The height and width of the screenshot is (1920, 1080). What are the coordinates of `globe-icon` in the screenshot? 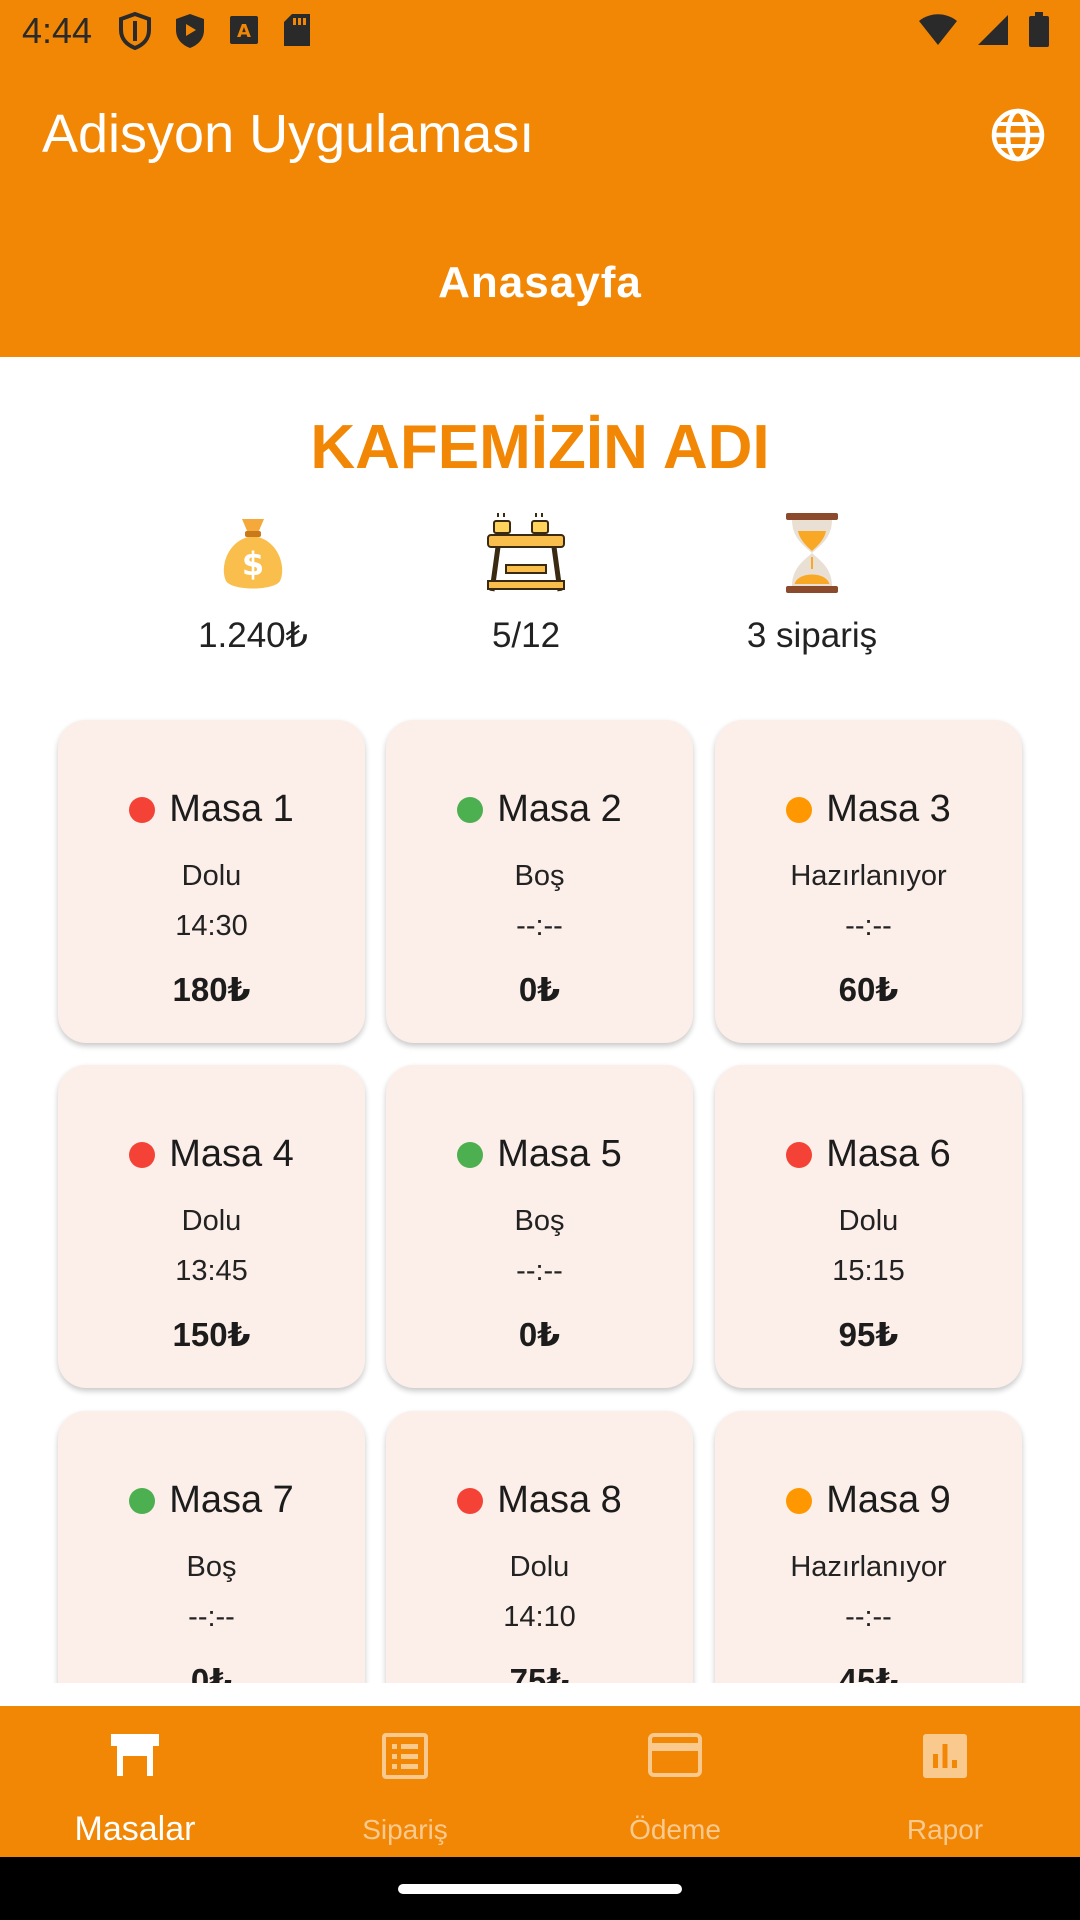 It's located at (1018, 135).